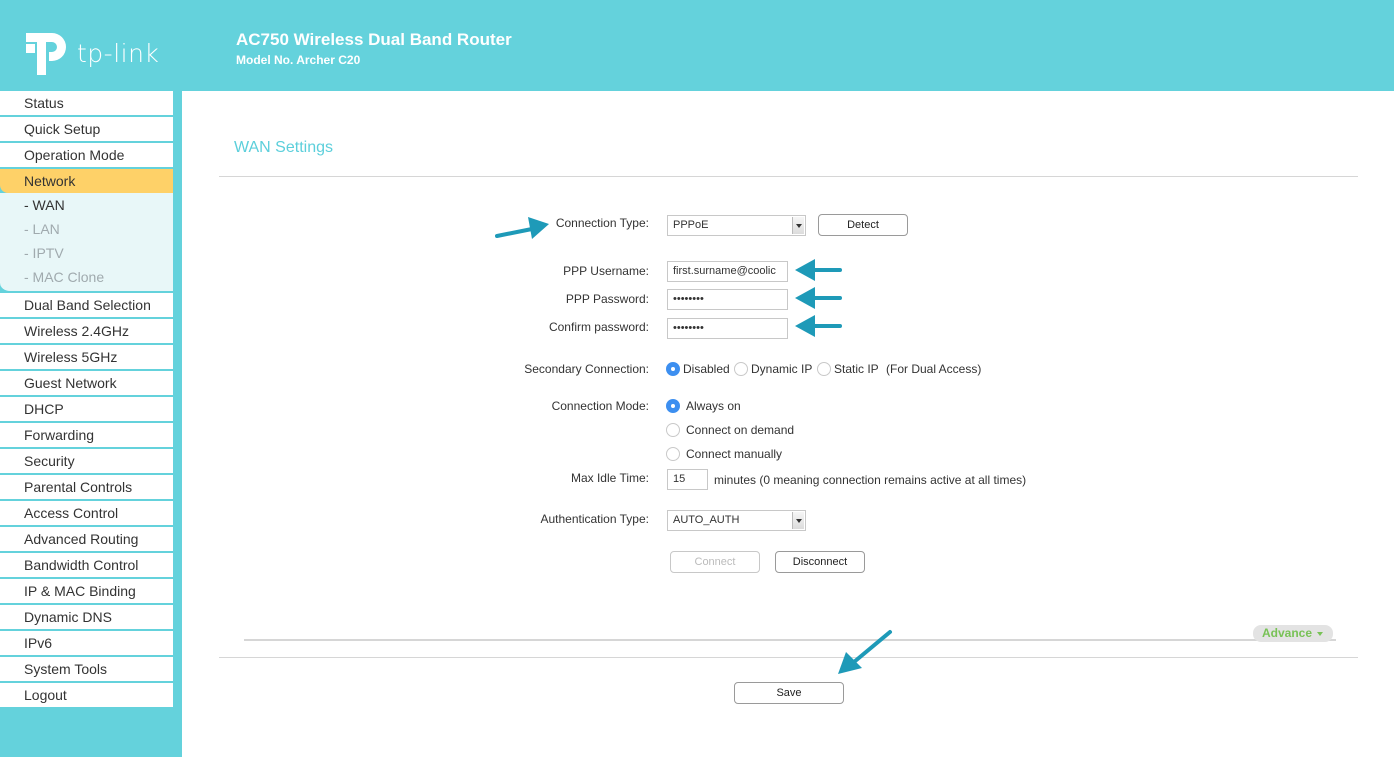 This screenshot has width=1394, height=757. Describe the element at coordinates (600, 406) in the screenshot. I see `connection-mode-label: Connection Mode:` at that location.